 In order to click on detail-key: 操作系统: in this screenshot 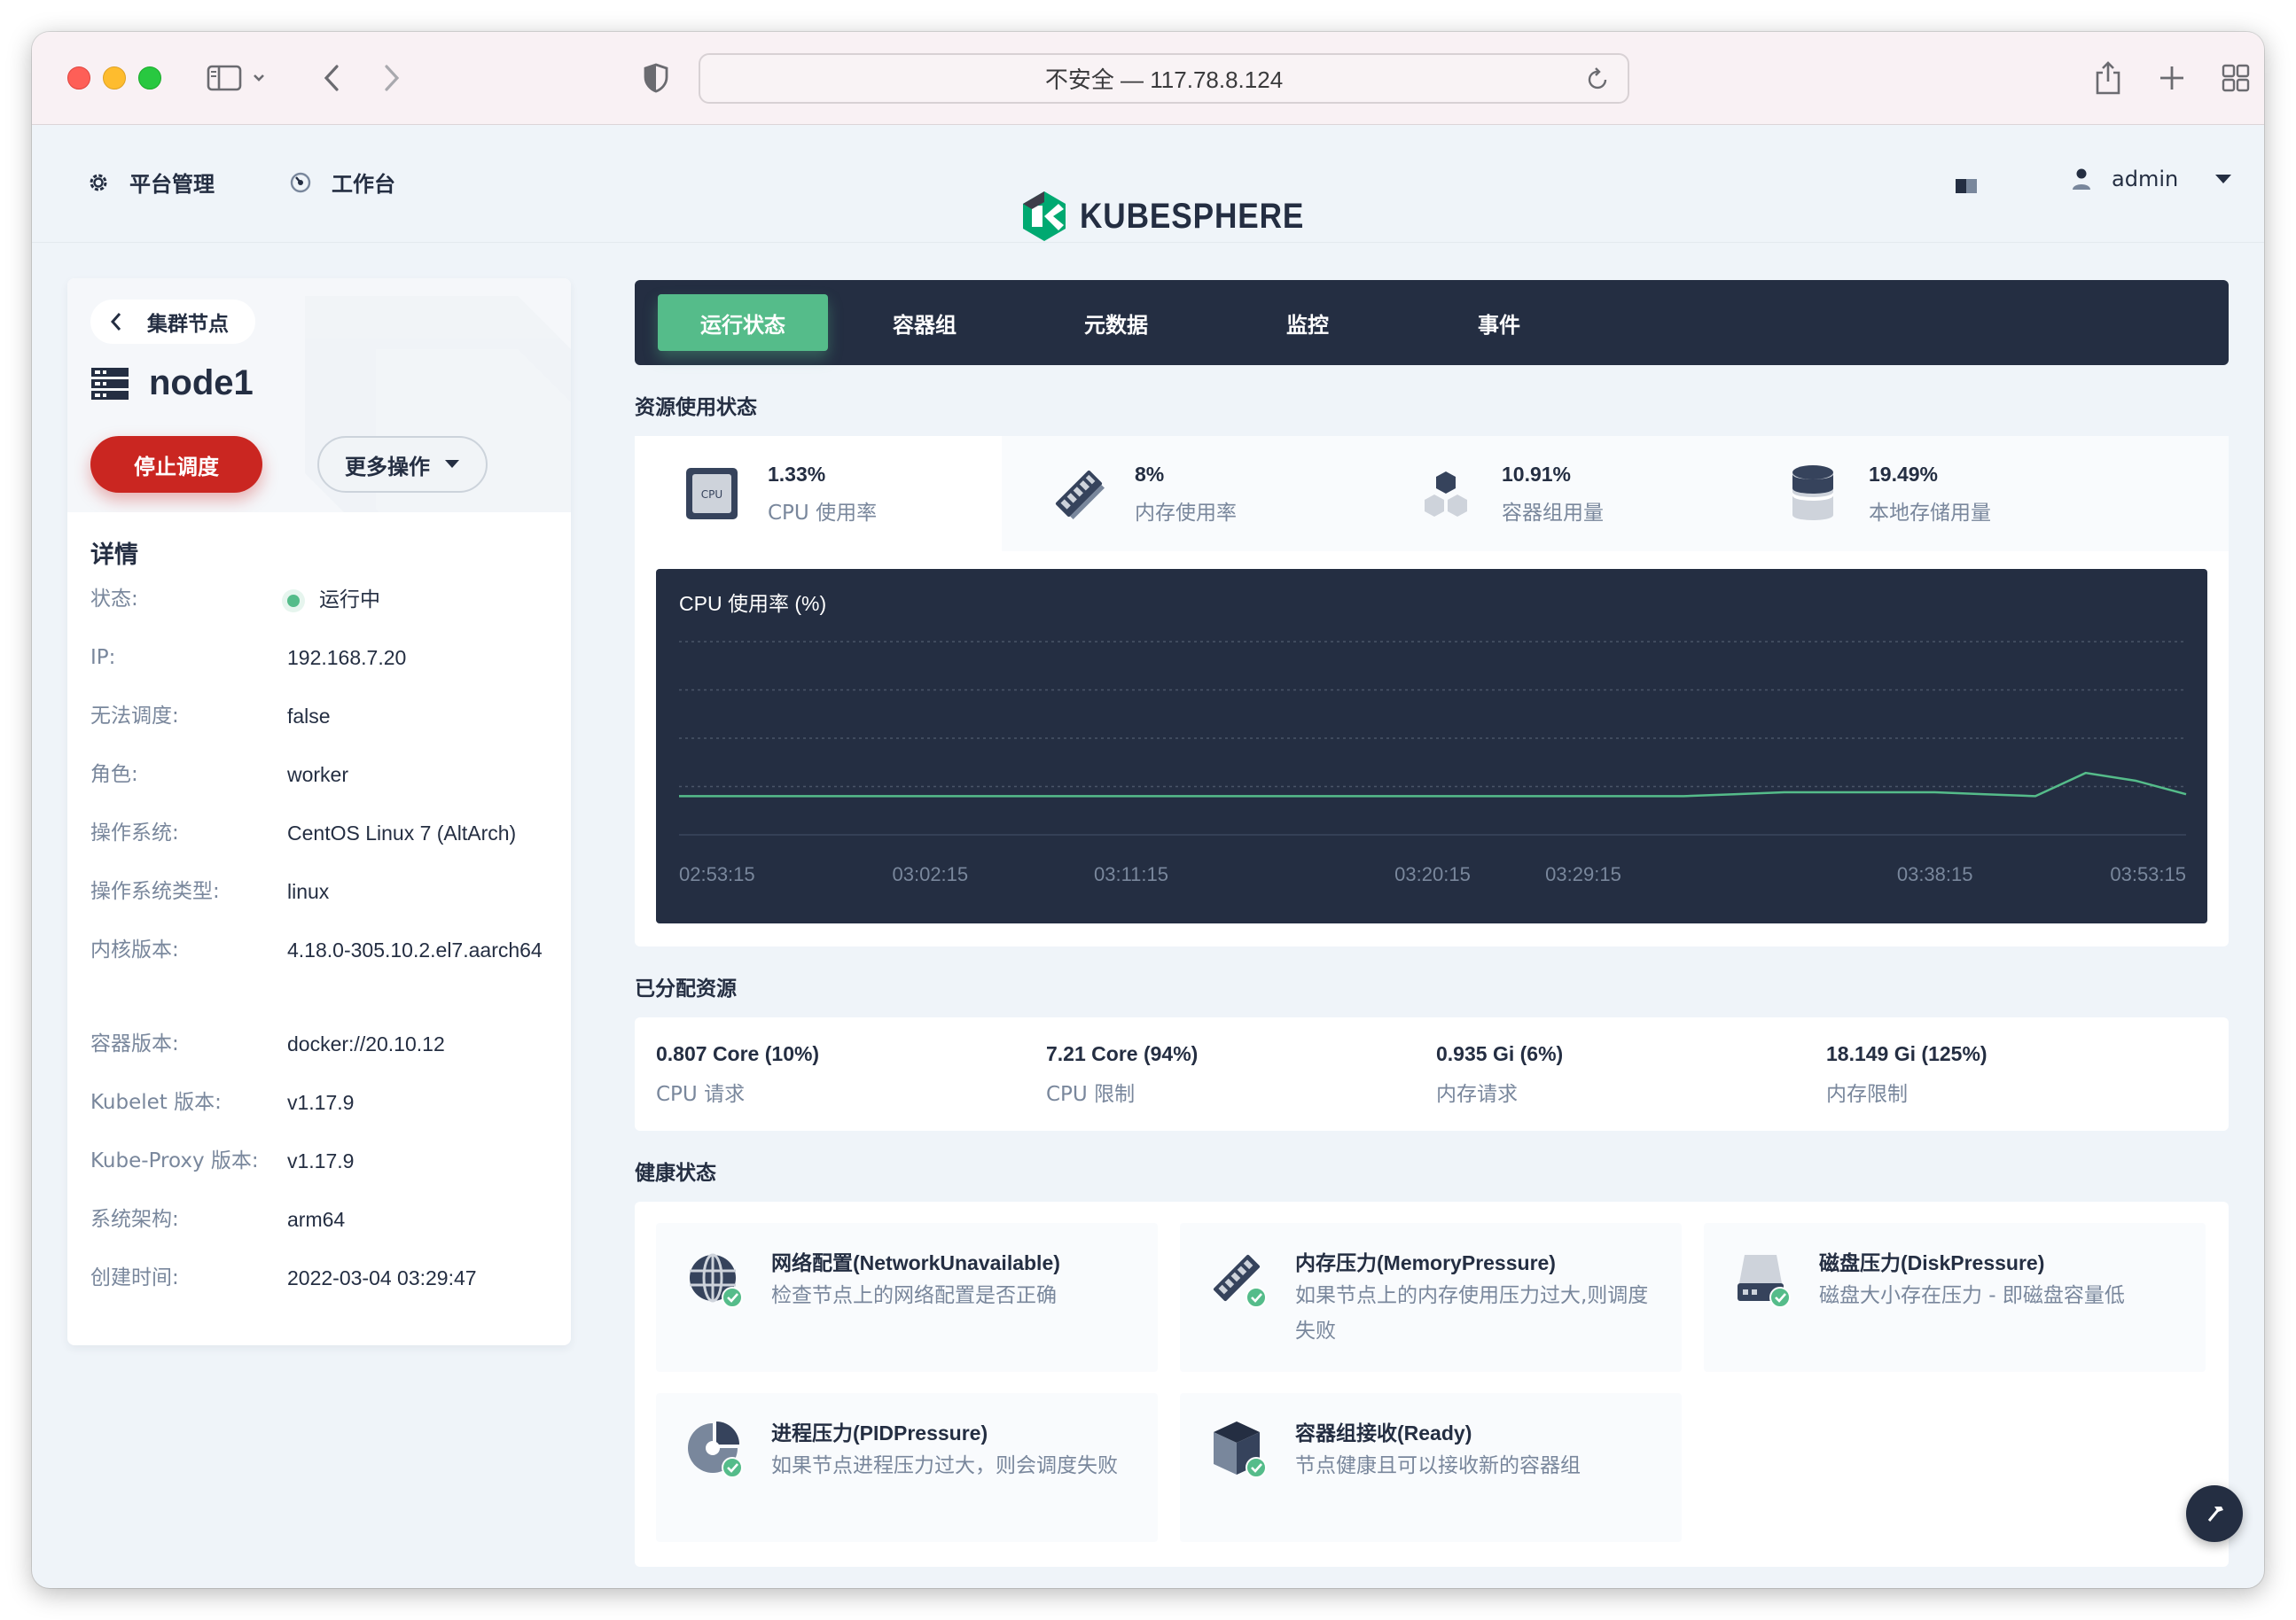, I will do `click(134, 834)`.